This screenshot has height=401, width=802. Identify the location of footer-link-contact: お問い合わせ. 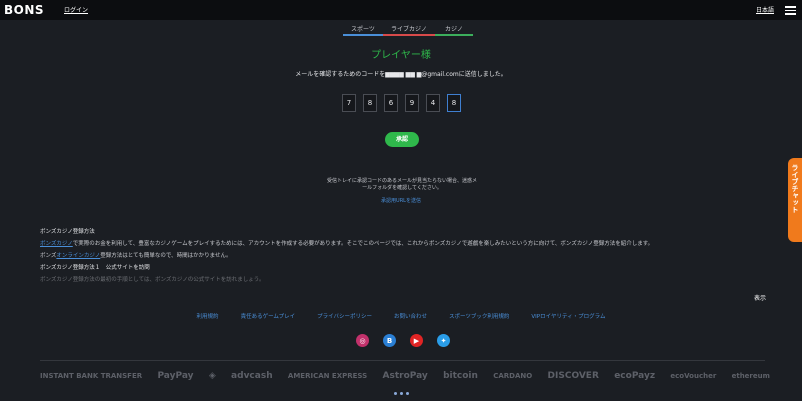
(410, 316).